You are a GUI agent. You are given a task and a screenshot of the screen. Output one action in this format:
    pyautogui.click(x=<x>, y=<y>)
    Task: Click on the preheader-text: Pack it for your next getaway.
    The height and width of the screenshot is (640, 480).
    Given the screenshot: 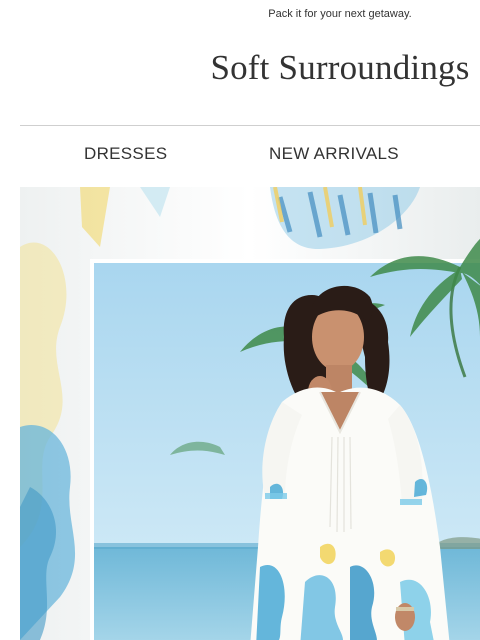 What is the action you would take?
    pyautogui.click(x=240, y=14)
    